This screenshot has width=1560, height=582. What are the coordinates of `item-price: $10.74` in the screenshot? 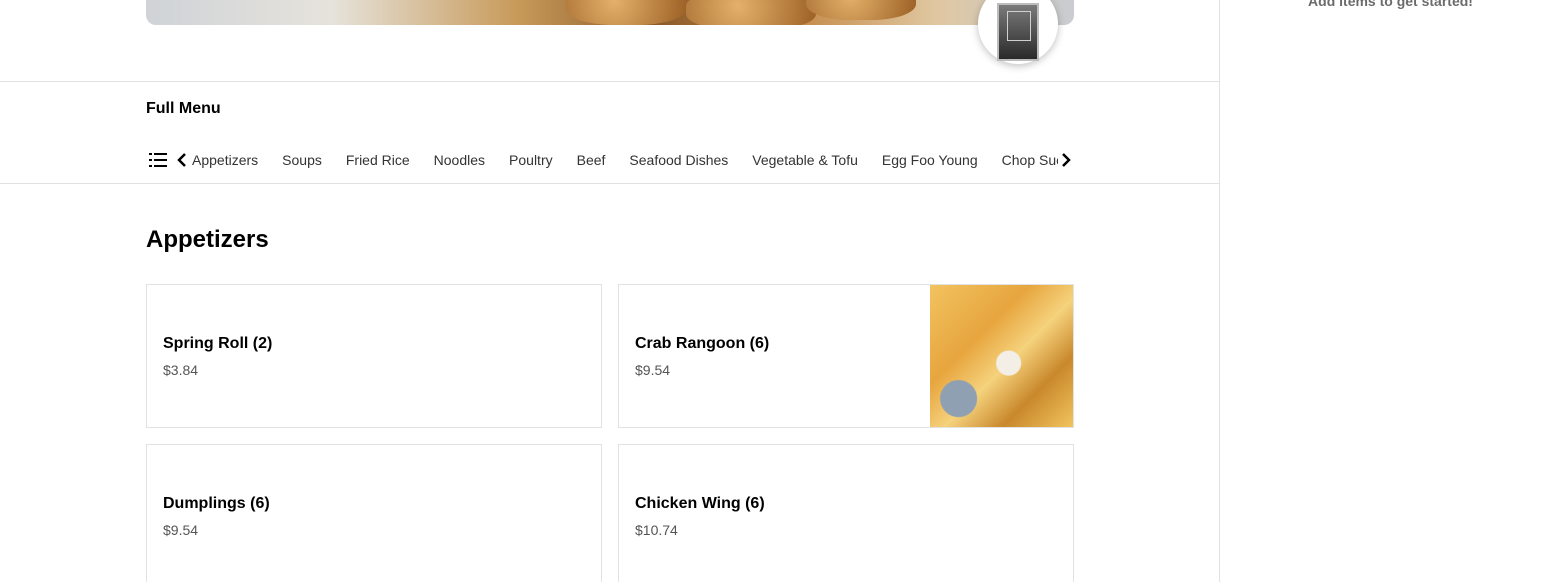 It's located at (656, 530).